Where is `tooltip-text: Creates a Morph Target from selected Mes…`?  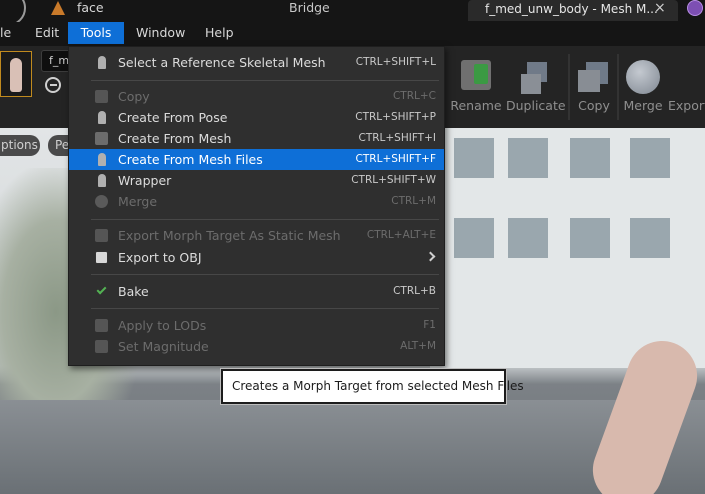 tooltip-text: Creates a Morph Target from selected Mes… is located at coordinates (378, 386).